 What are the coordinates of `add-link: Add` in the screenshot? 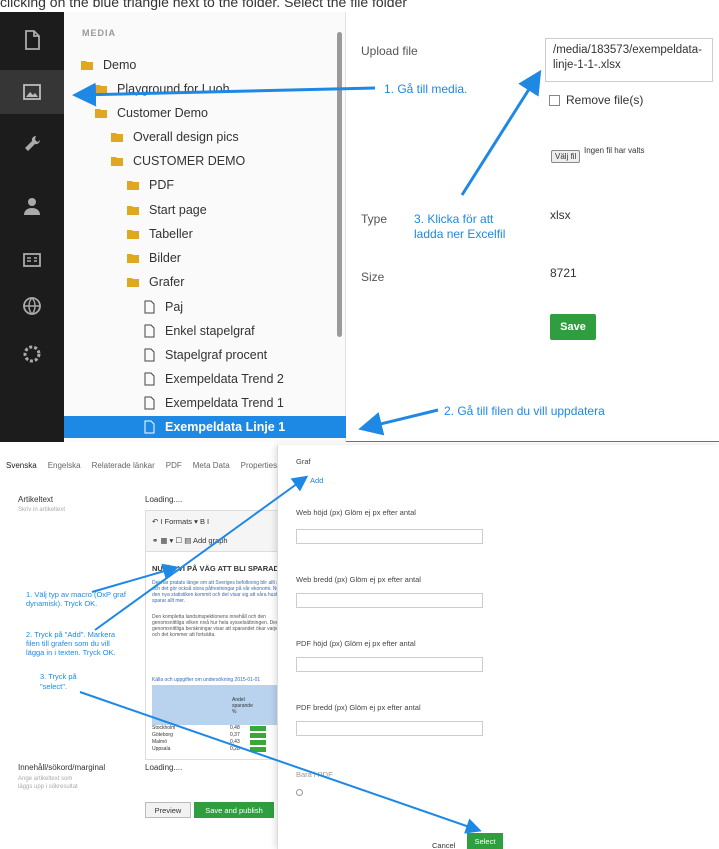 It's located at (316, 480).